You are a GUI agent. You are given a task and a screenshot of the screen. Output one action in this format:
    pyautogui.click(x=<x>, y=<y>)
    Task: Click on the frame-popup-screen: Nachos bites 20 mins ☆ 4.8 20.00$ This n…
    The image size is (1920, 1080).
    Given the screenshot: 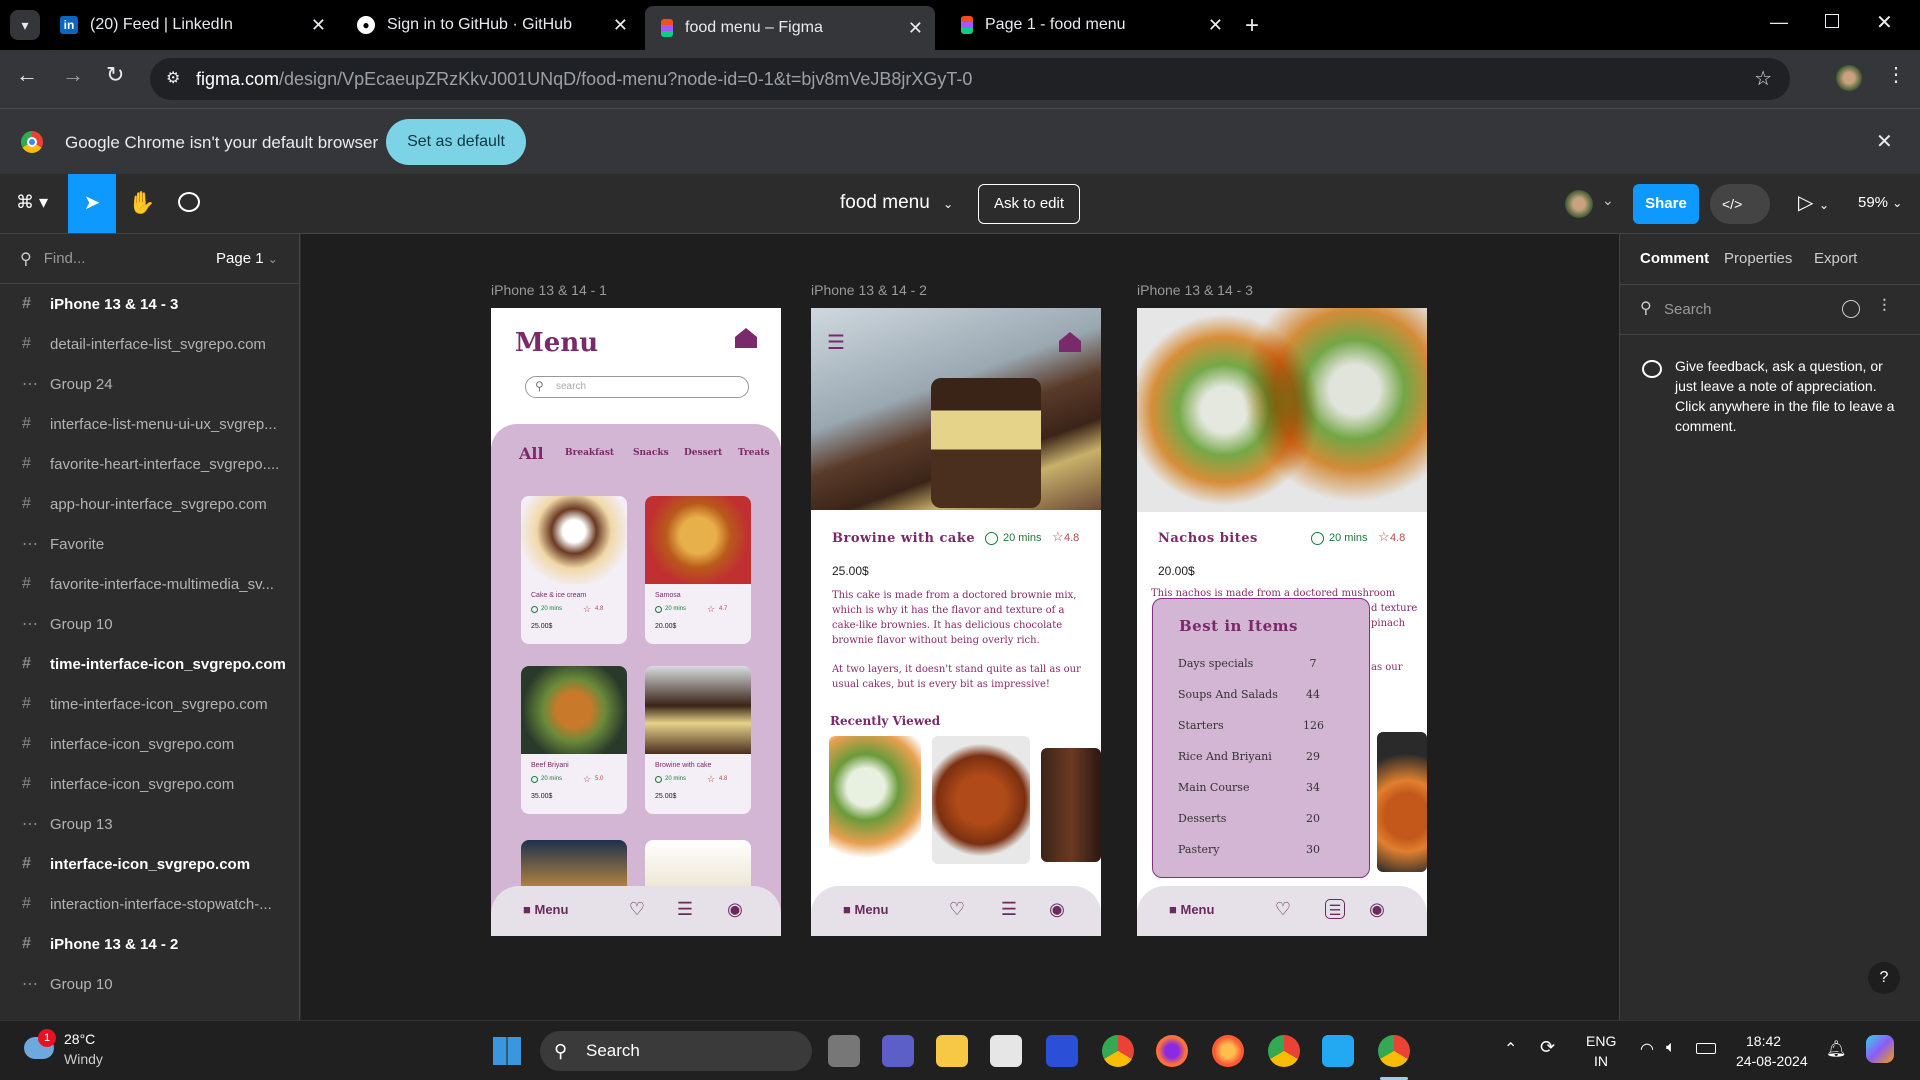 What is the action you would take?
    pyautogui.click(x=1282, y=622)
    